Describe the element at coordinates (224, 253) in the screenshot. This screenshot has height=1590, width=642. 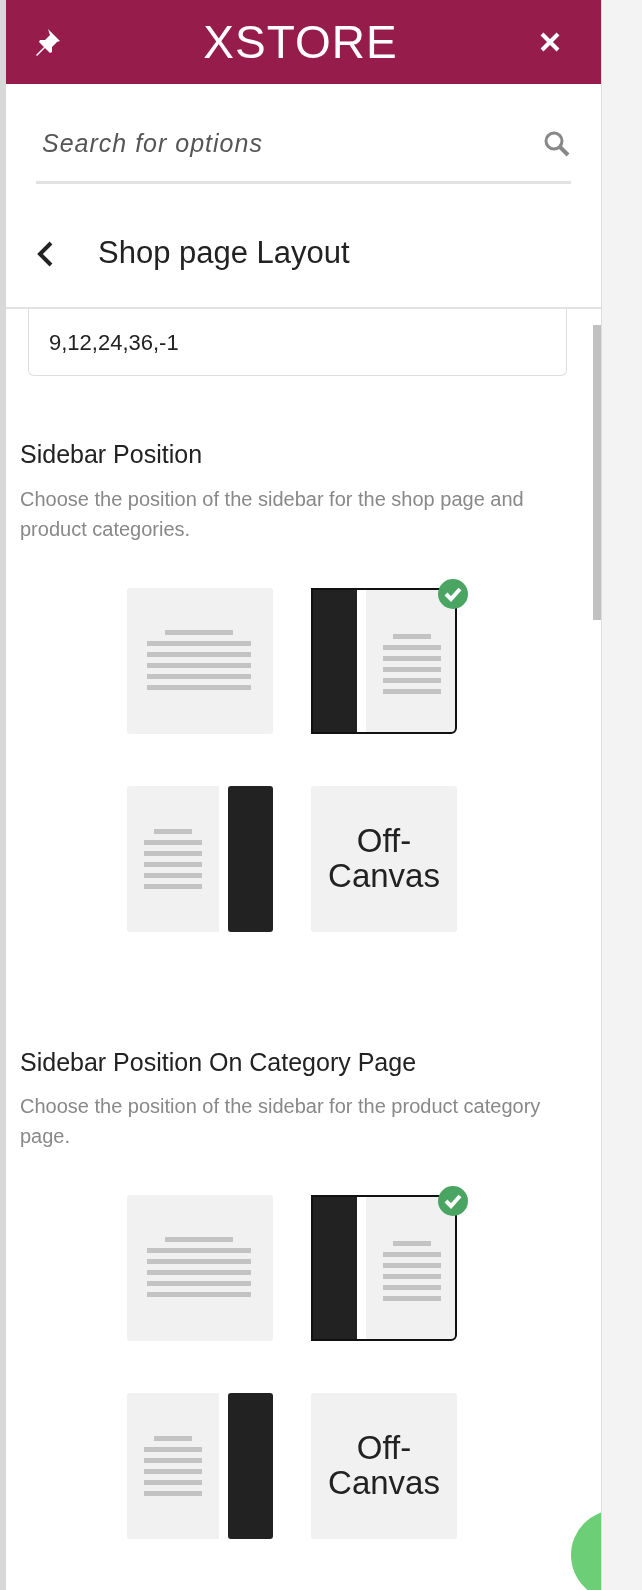
I see `section-title: Shop page Layout` at that location.